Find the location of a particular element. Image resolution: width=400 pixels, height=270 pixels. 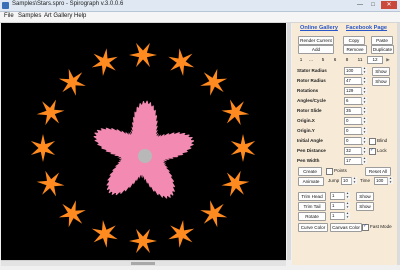

blind-label: Blind is located at coordinates (382, 140).